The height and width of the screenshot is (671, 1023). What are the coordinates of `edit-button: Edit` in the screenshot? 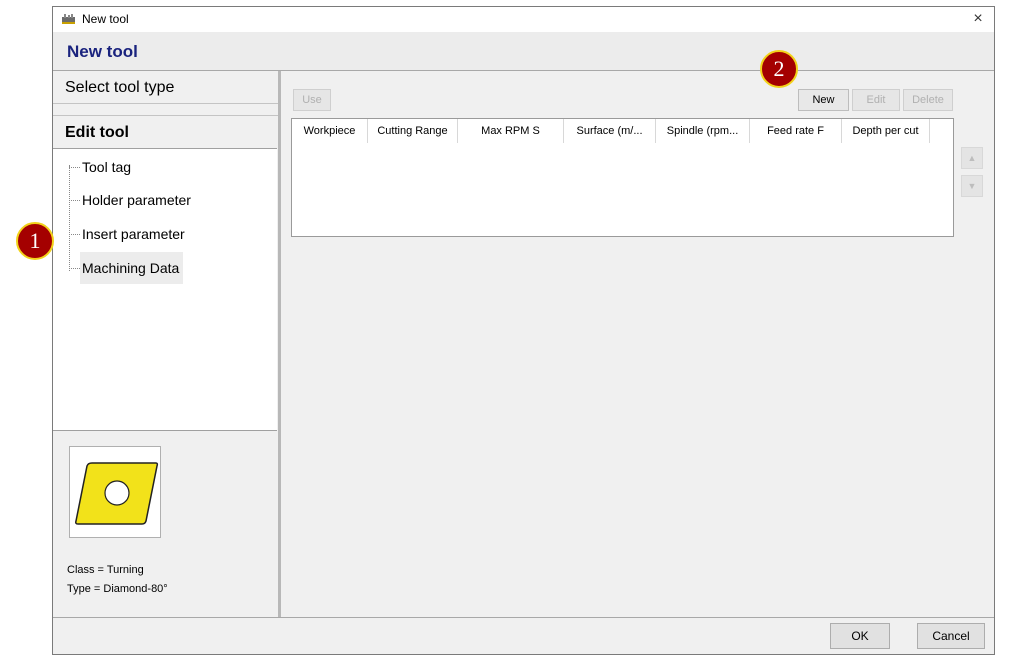 It's located at (876, 100).